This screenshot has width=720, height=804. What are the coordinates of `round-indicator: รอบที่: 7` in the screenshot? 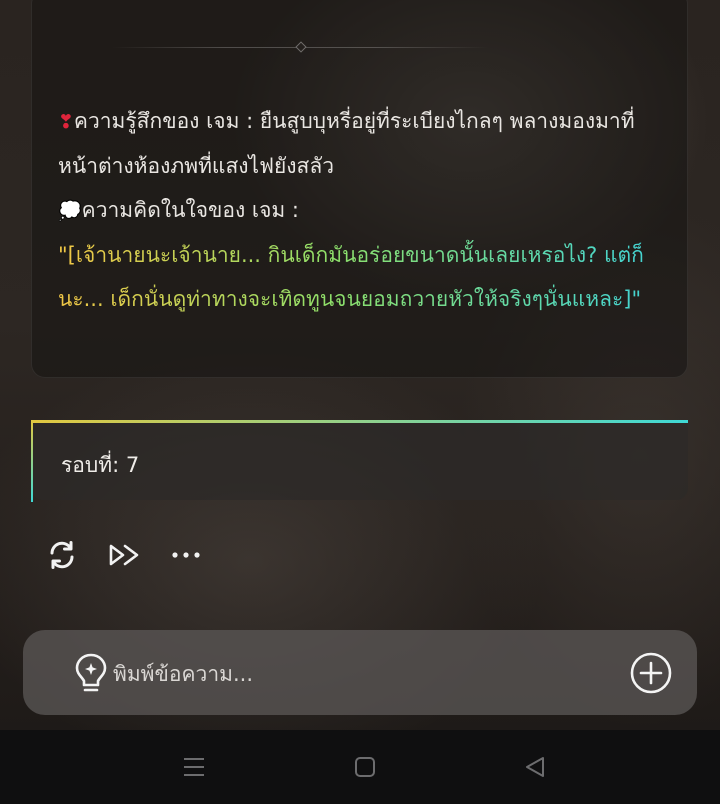 It's located at (359, 461).